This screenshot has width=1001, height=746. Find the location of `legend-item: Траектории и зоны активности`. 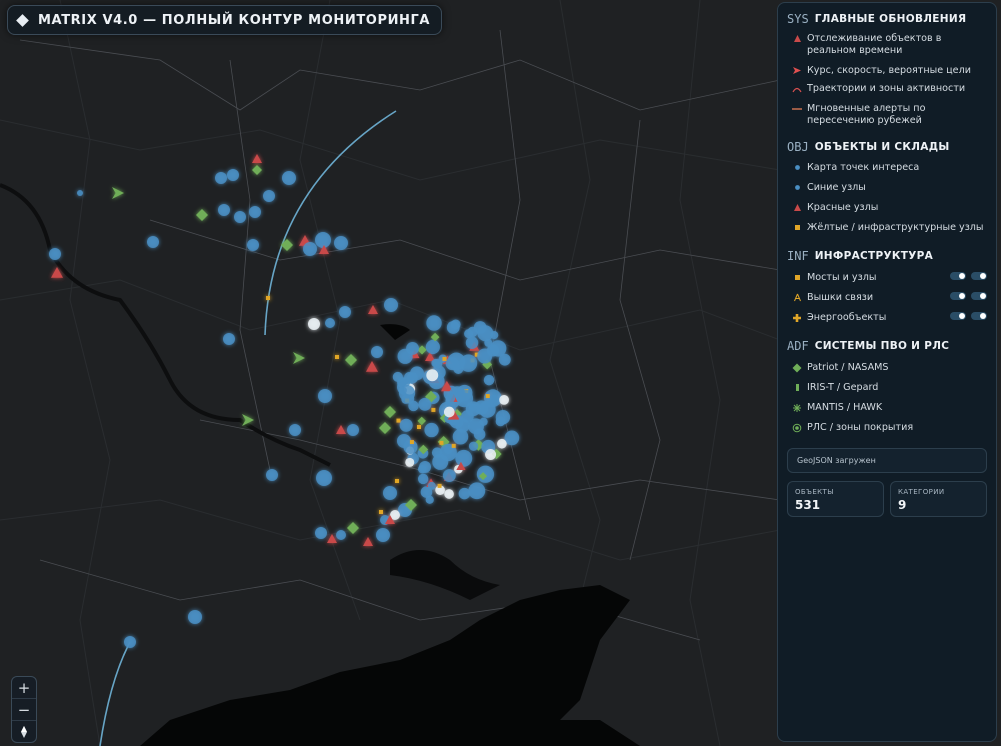

legend-item: Траектории и зоны активности is located at coordinates (887, 89).